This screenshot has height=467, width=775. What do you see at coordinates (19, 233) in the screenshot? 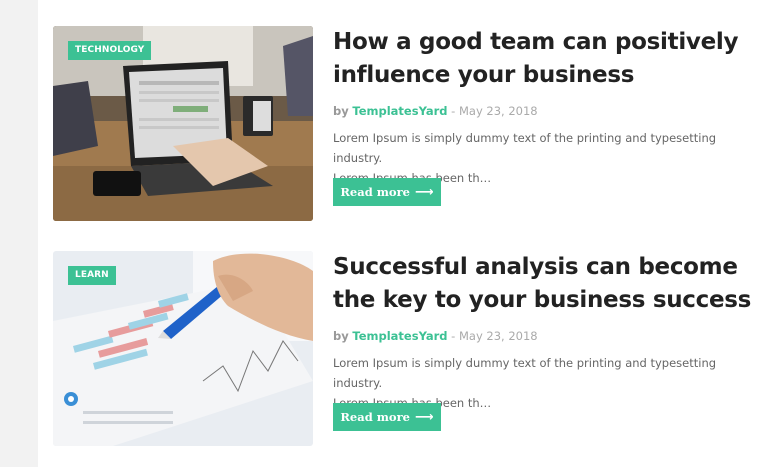
I see `left-sidebar-strip` at bounding box center [19, 233].